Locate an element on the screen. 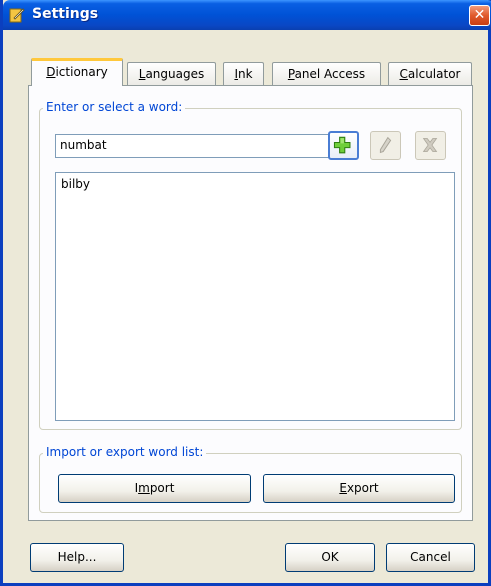  tab-dictionary: Dictionary is located at coordinates (77, 72).